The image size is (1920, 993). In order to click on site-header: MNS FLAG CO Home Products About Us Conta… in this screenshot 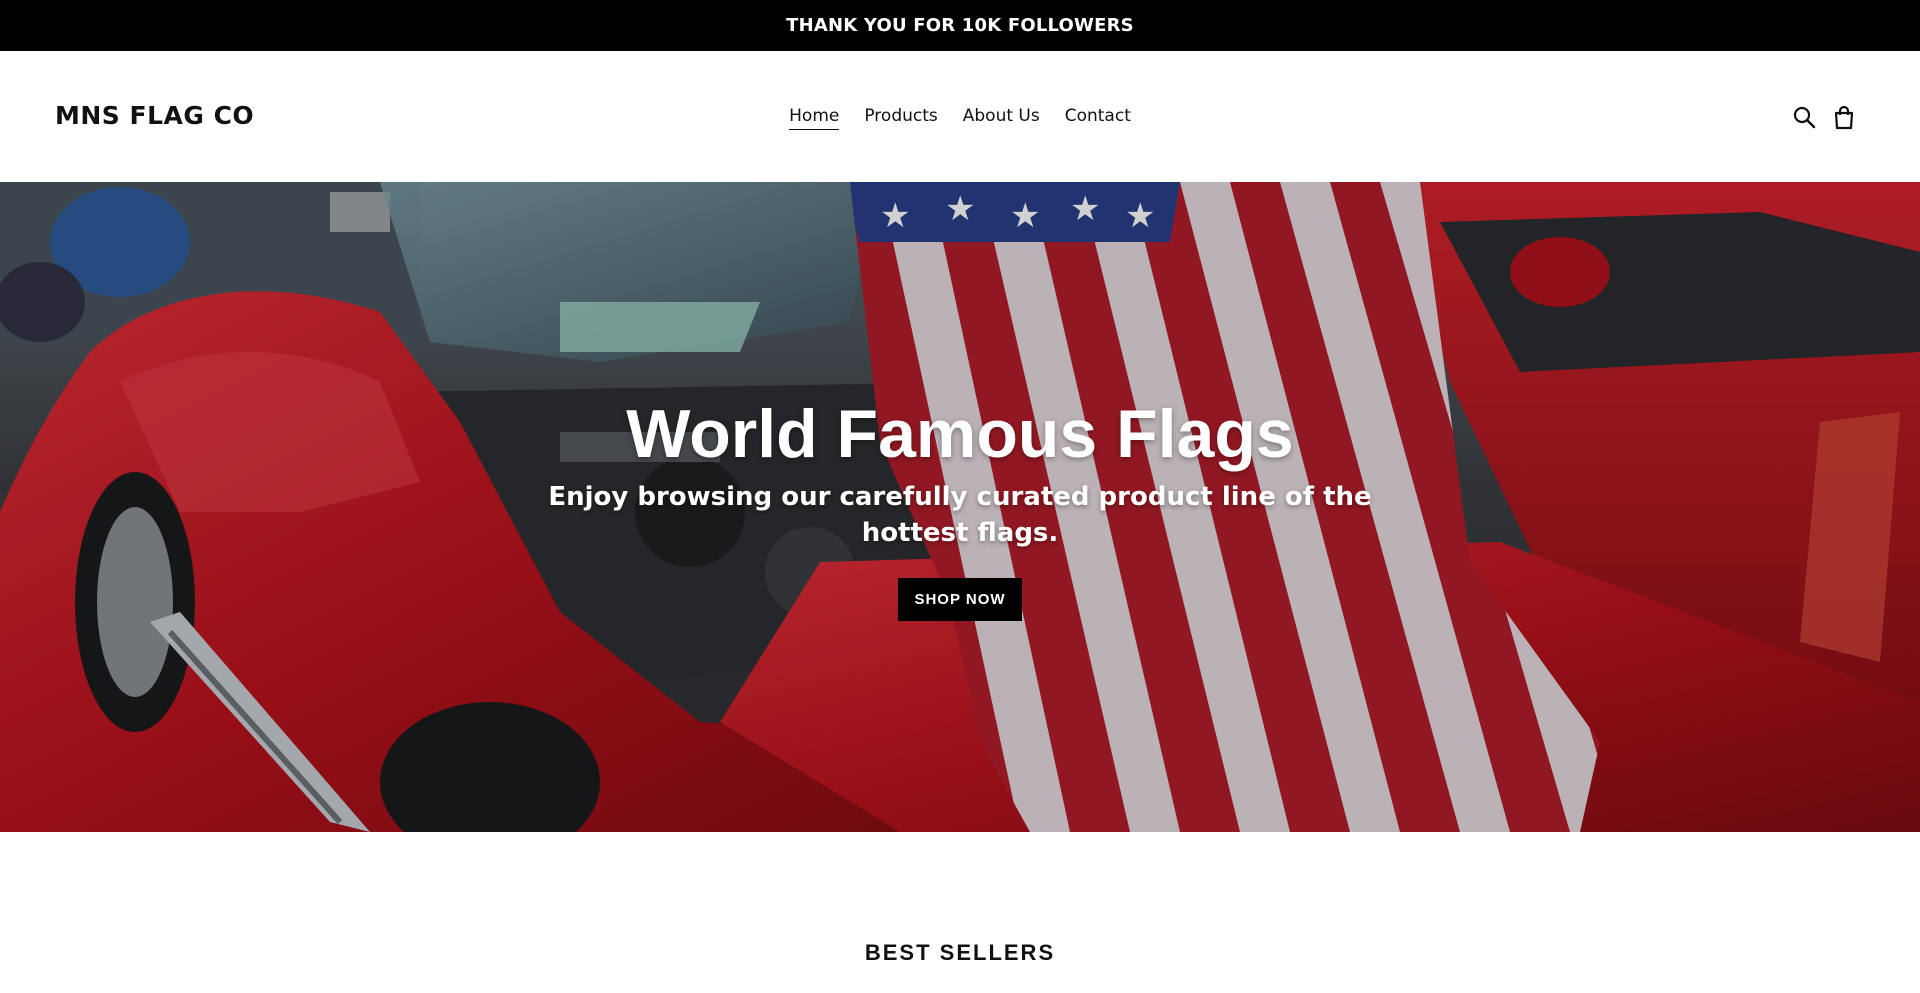, I will do `click(960, 116)`.